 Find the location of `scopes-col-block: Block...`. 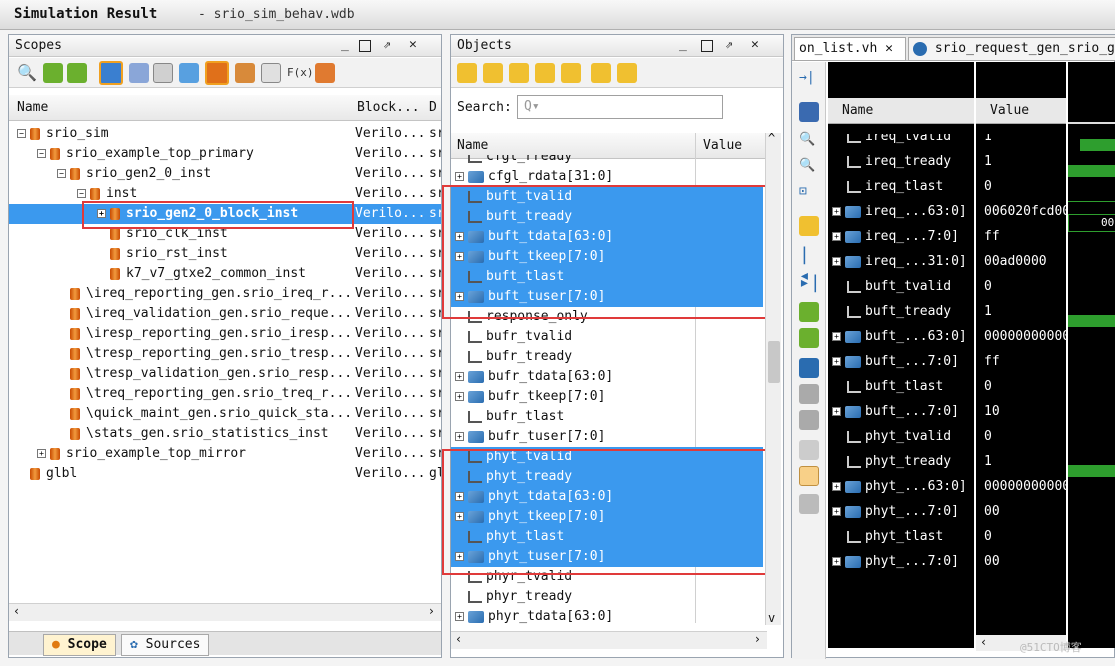

scopes-col-block: Block... is located at coordinates (388, 107).